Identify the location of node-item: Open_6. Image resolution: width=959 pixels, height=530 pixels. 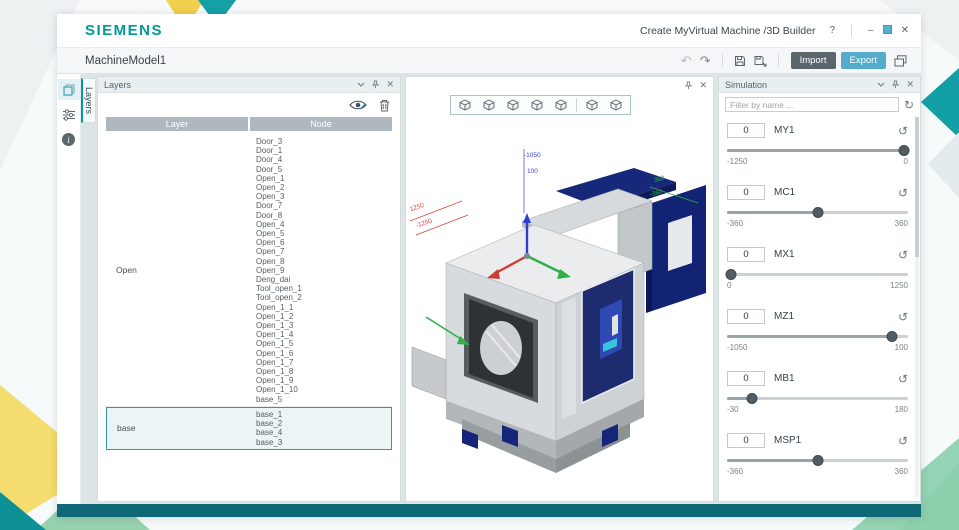
(323, 242).